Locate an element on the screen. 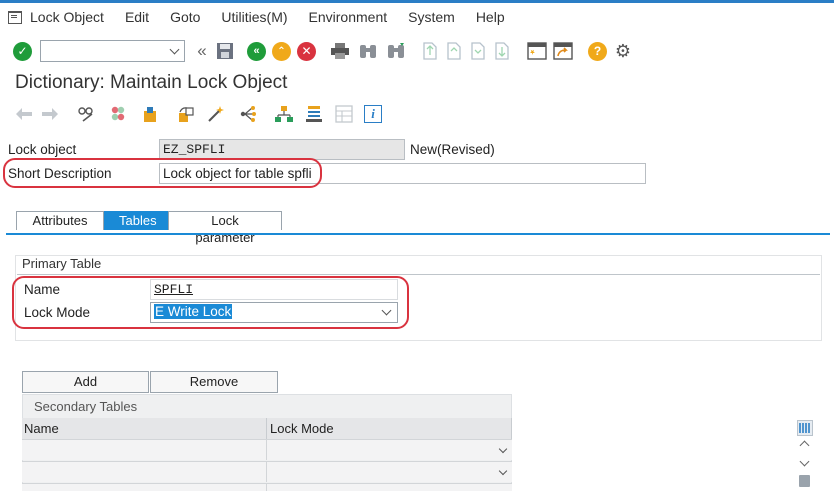  tab-attributes: Attributes is located at coordinates (60, 220).